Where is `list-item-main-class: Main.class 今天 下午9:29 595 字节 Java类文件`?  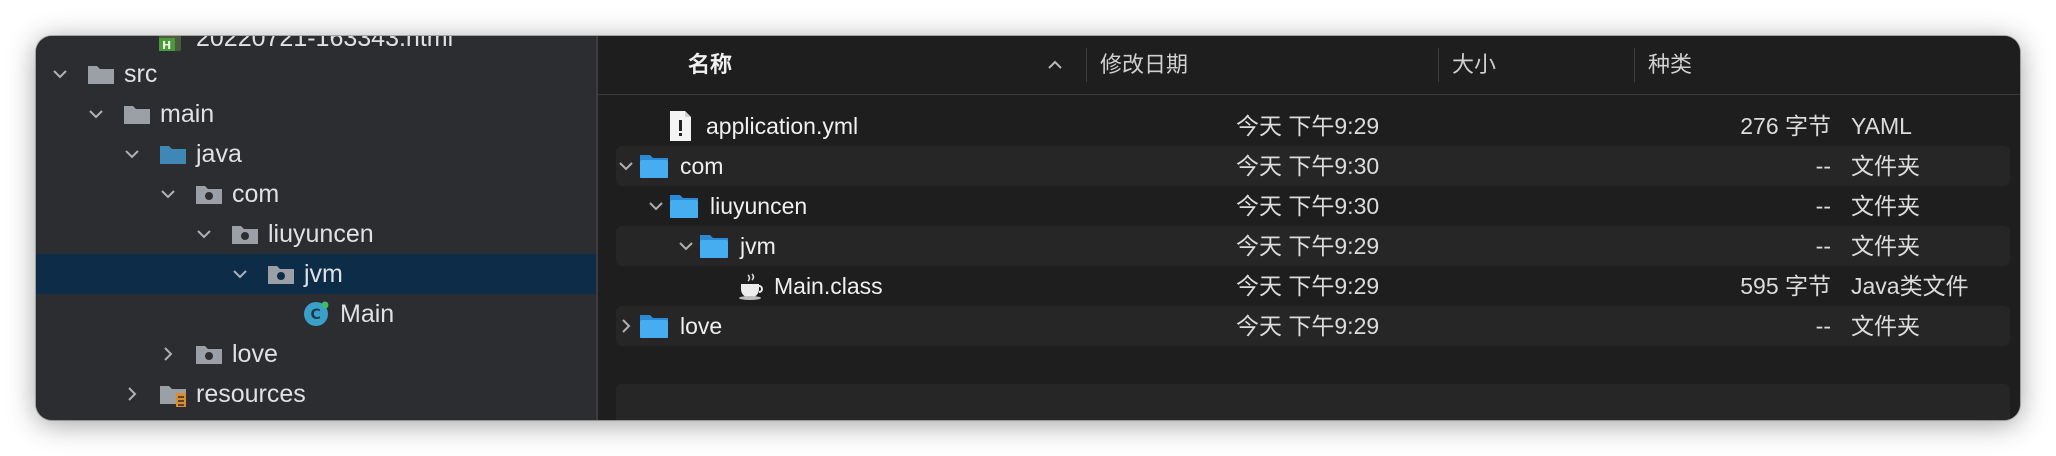
list-item-main-class: Main.class 今天 下午9:29 595 字节 Java类文件 is located at coordinates (1313, 286).